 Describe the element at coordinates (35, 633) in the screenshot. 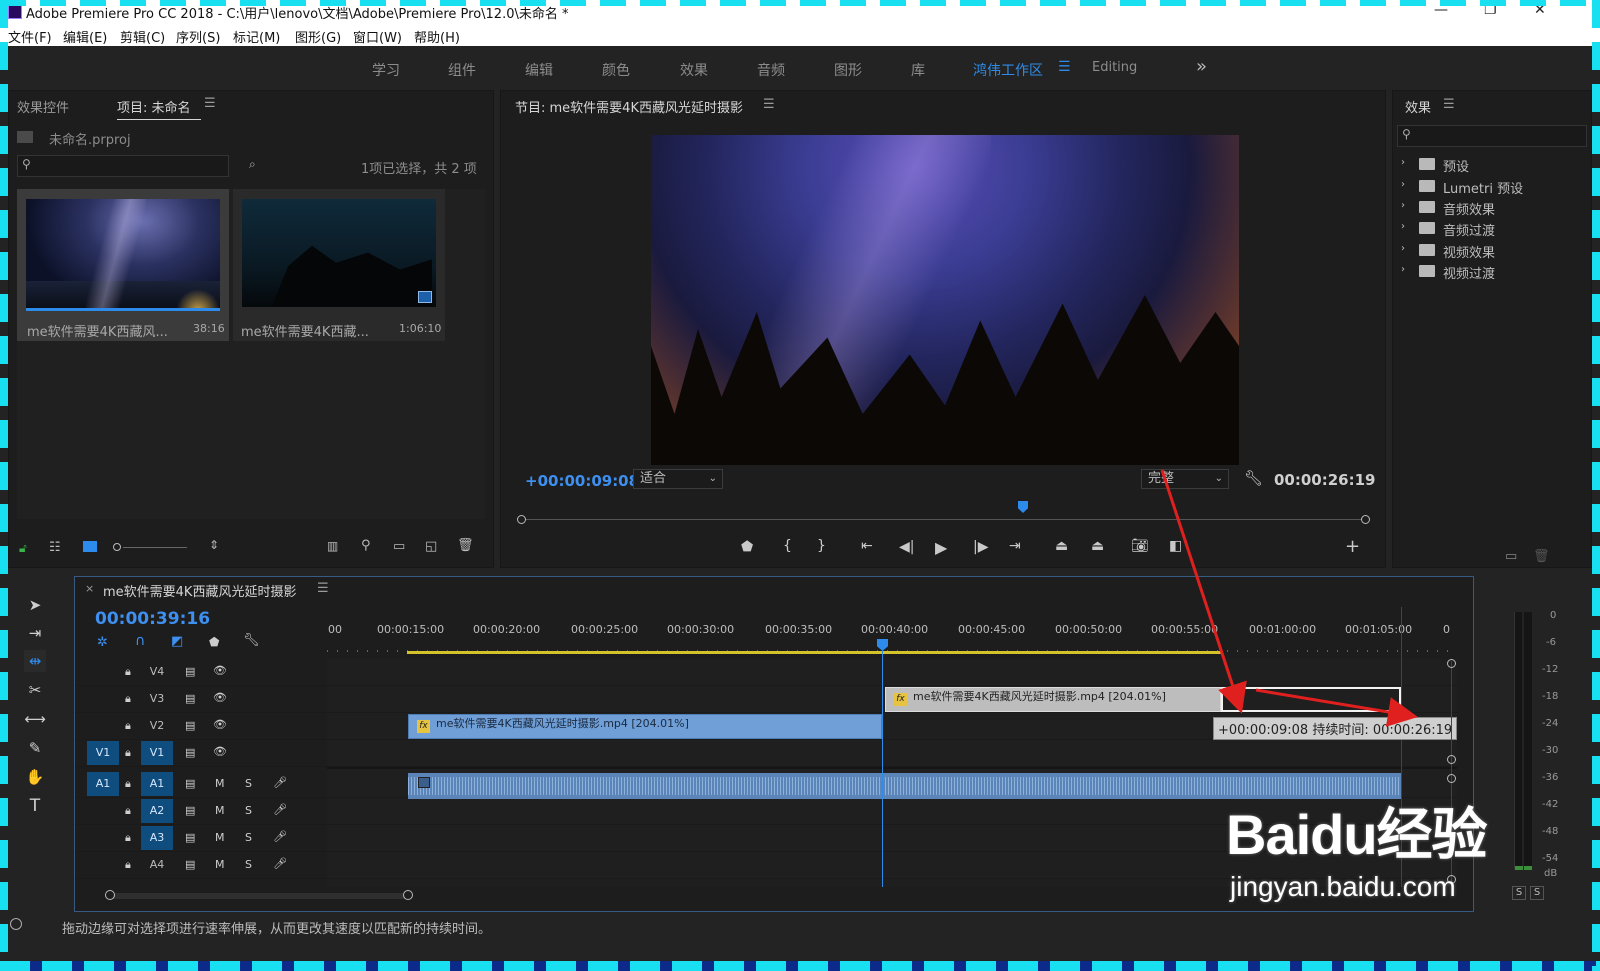

I see `track-select-tool-icon: ⇥` at that location.